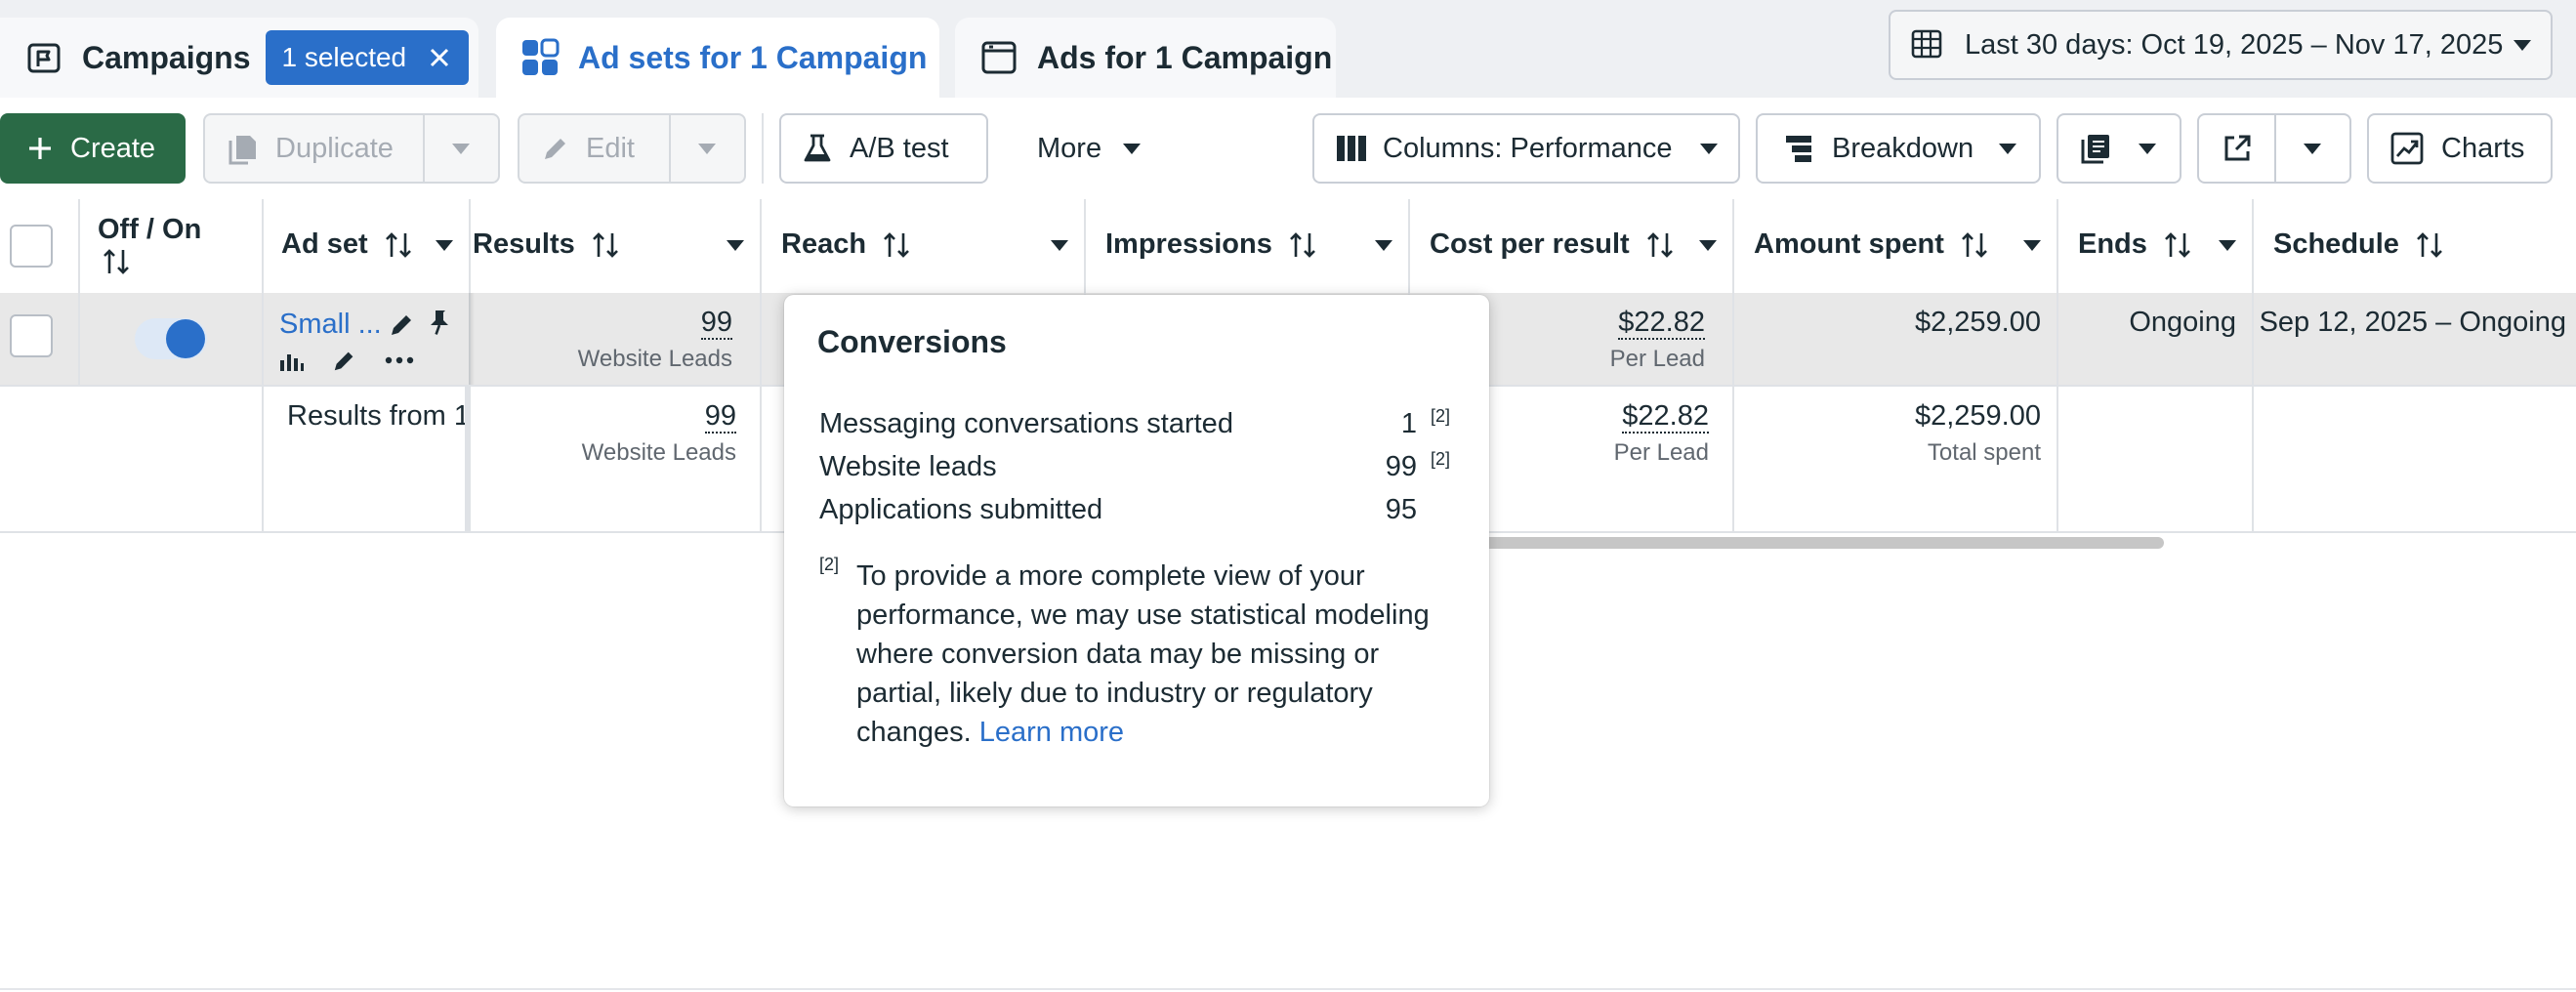 Image resolution: width=2576 pixels, height=992 pixels. I want to click on toolbar-divider, so click(763, 148).